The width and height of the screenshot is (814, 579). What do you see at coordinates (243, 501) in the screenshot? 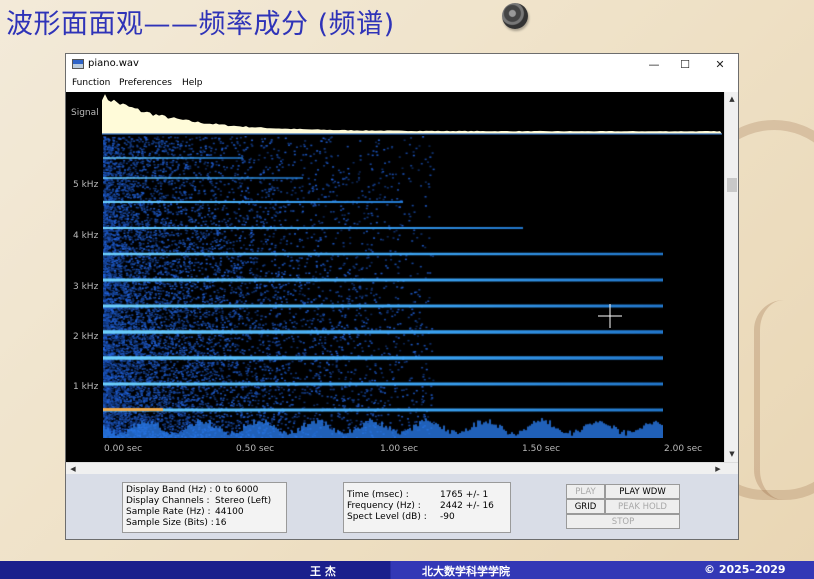
I see `info-value: Stereo (Left)` at bounding box center [243, 501].